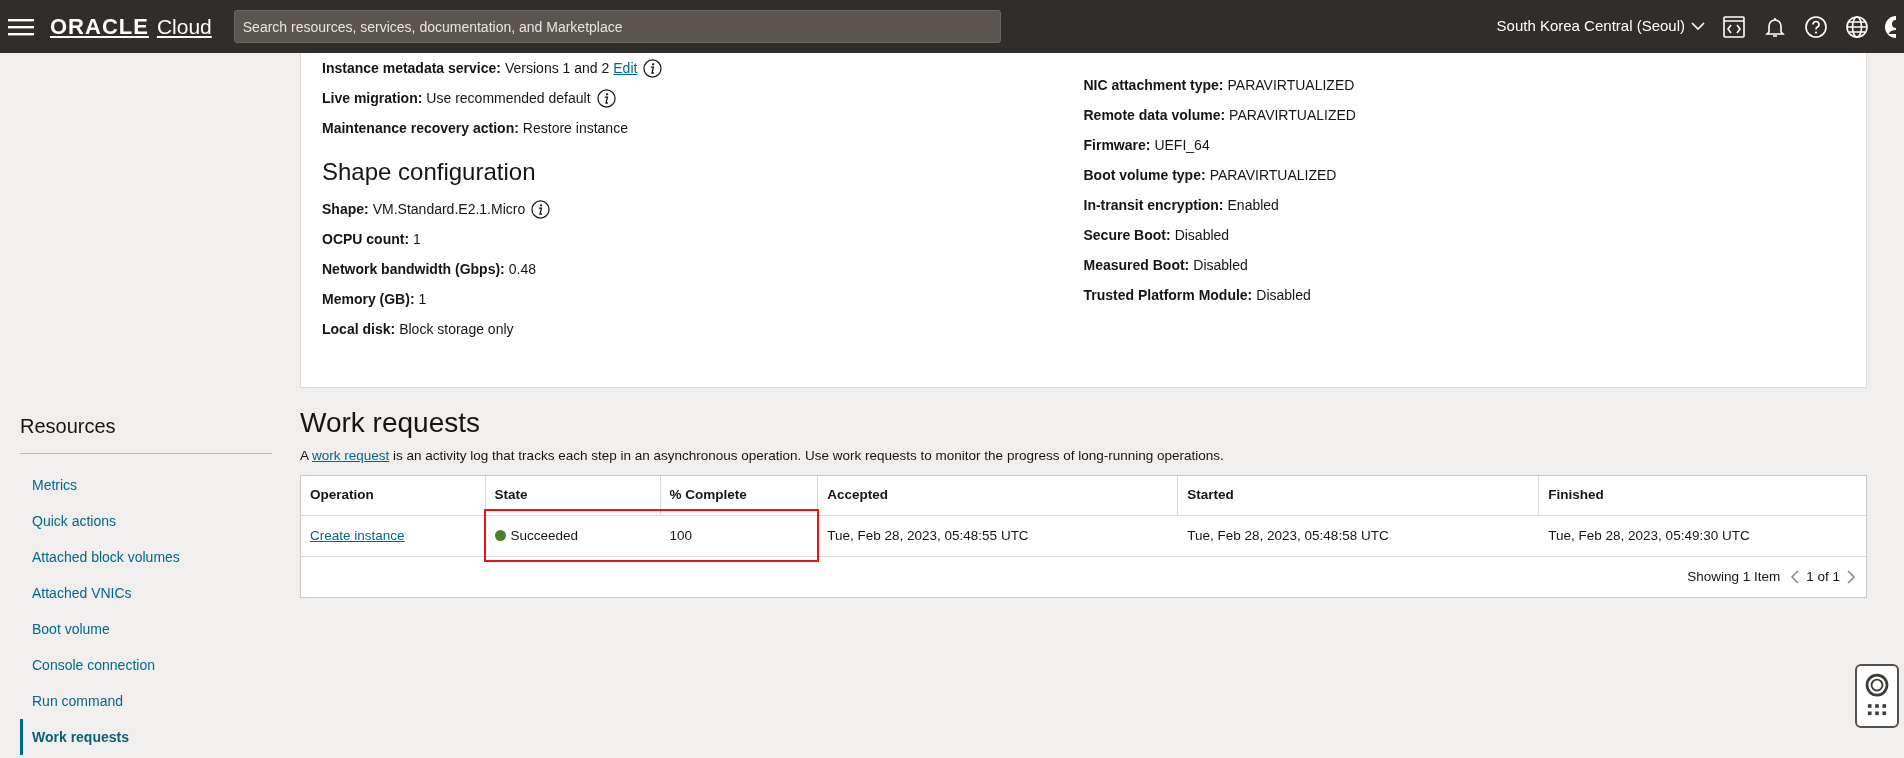 The width and height of the screenshot is (1904, 758). Describe the element at coordinates (1702, 496) in the screenshot. I see `column-header: Finished` at that location.